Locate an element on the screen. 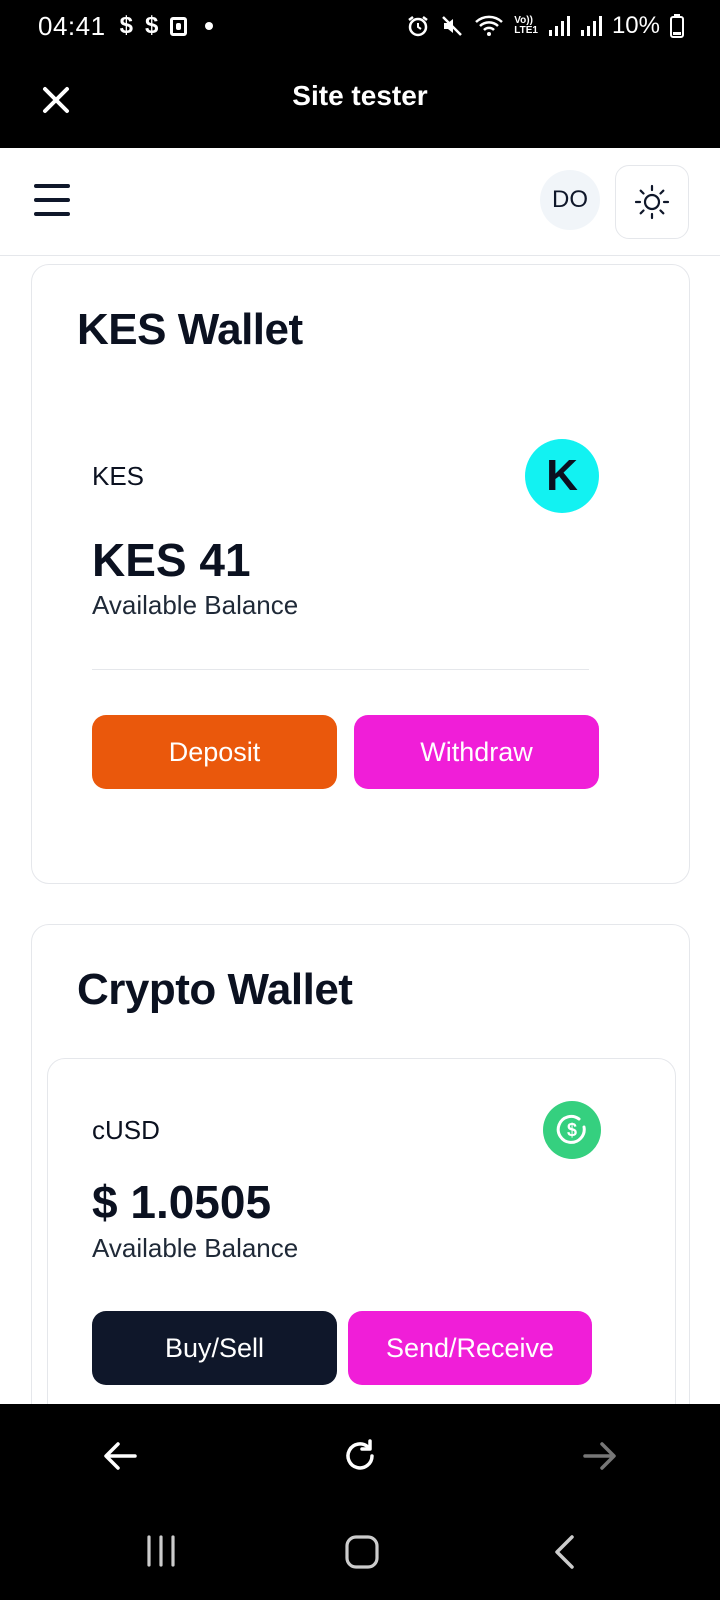 This screenshot has height=1600, width=720. balance-amount: $ 1.0505 is located at coordinates (182, 1202).